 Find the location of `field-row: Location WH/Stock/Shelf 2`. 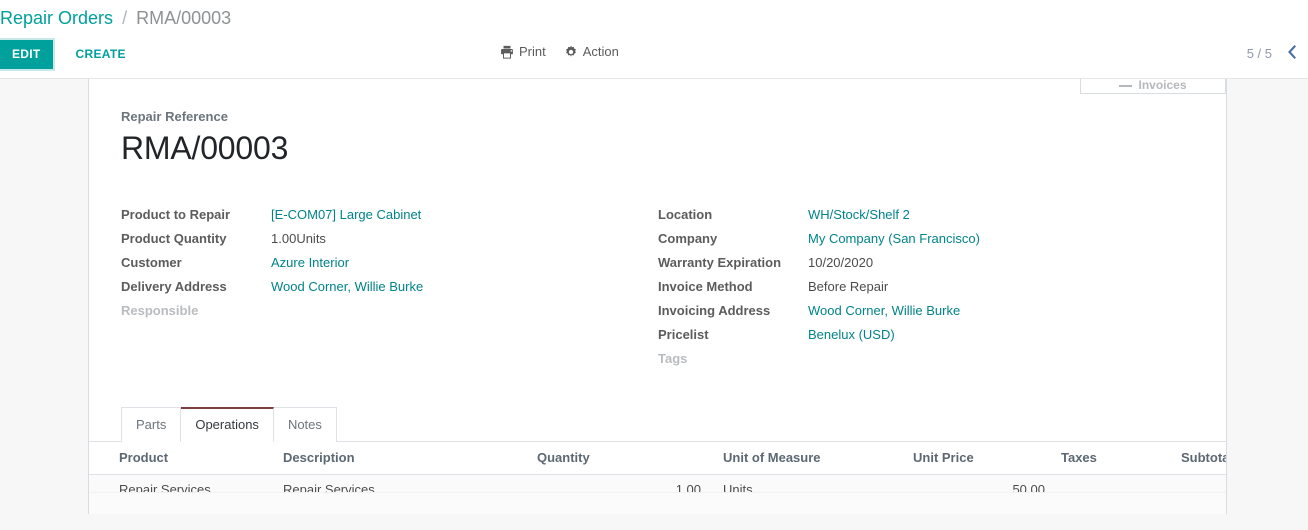

field-row: Location WH/Stock/Shelf 2 is located at coordinates (925, 215).